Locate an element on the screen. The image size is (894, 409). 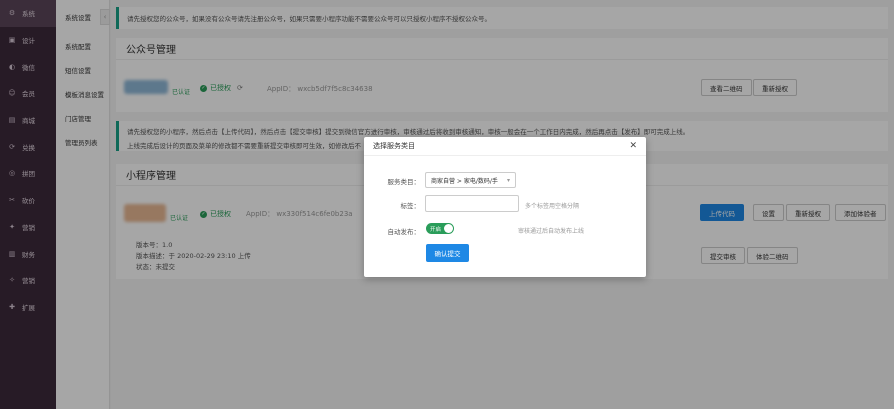
autopub-toggle: 开启 is located at coordinates (440, 228).